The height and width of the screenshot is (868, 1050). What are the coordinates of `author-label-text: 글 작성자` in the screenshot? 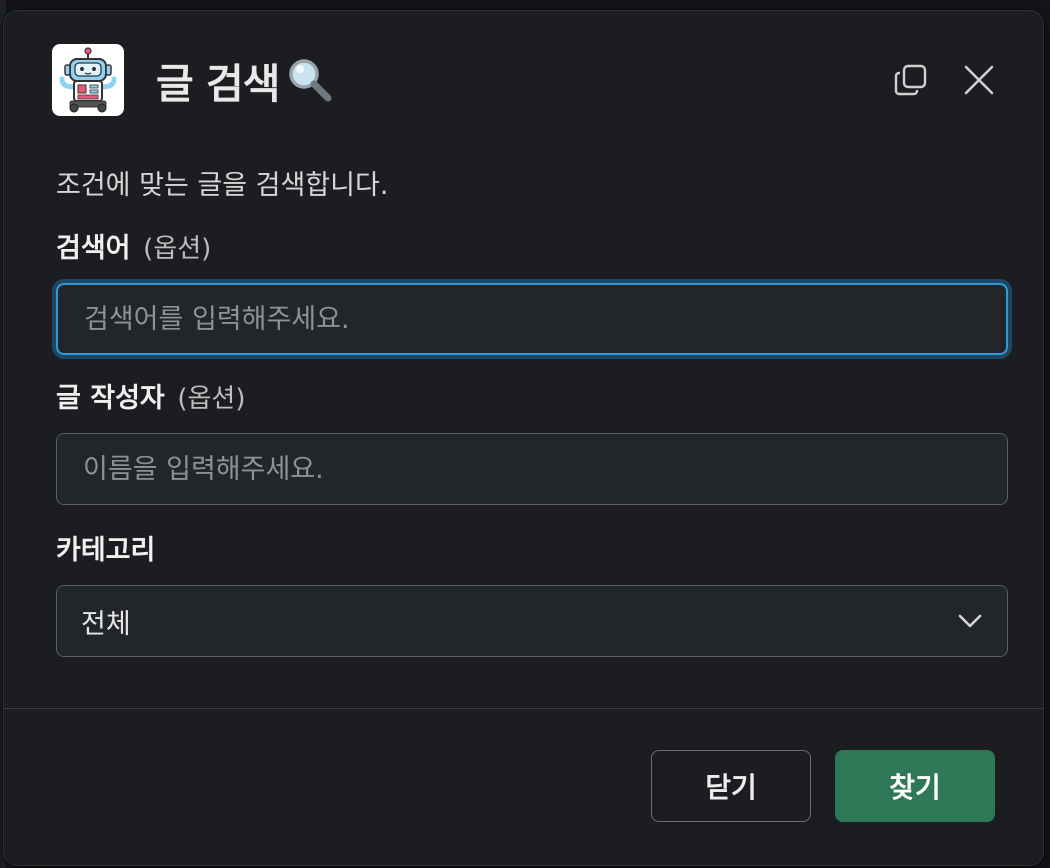 It's located at (110, 398).